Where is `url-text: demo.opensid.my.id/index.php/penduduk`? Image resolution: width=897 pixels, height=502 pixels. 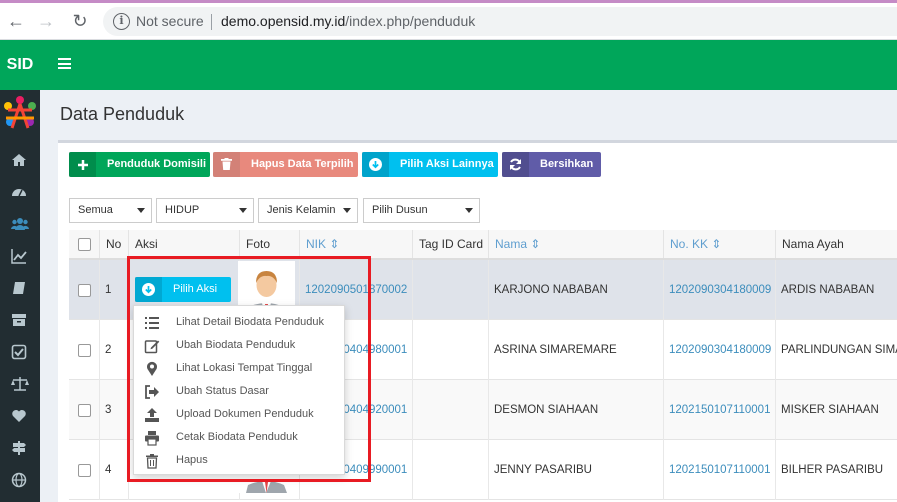 url-text: demo.opensid.my.id/index.php/penduduk is located at coordinates (348, 21).